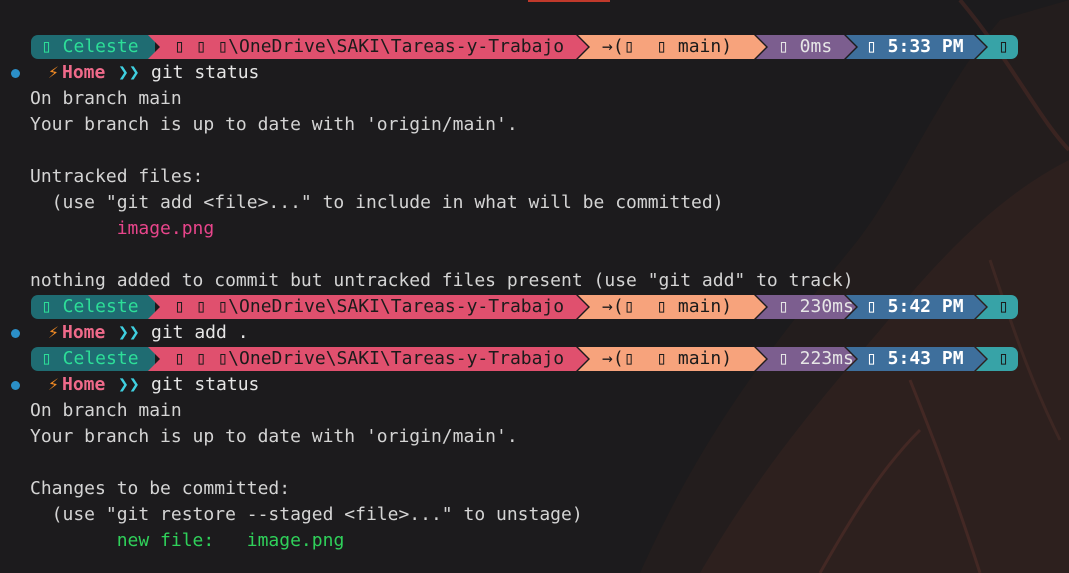 The image size is (1069, 573). What do you see at coordinates (200, 332) in the screenshot?
I see `command-text: git add .` at bounding box center [200, 332].